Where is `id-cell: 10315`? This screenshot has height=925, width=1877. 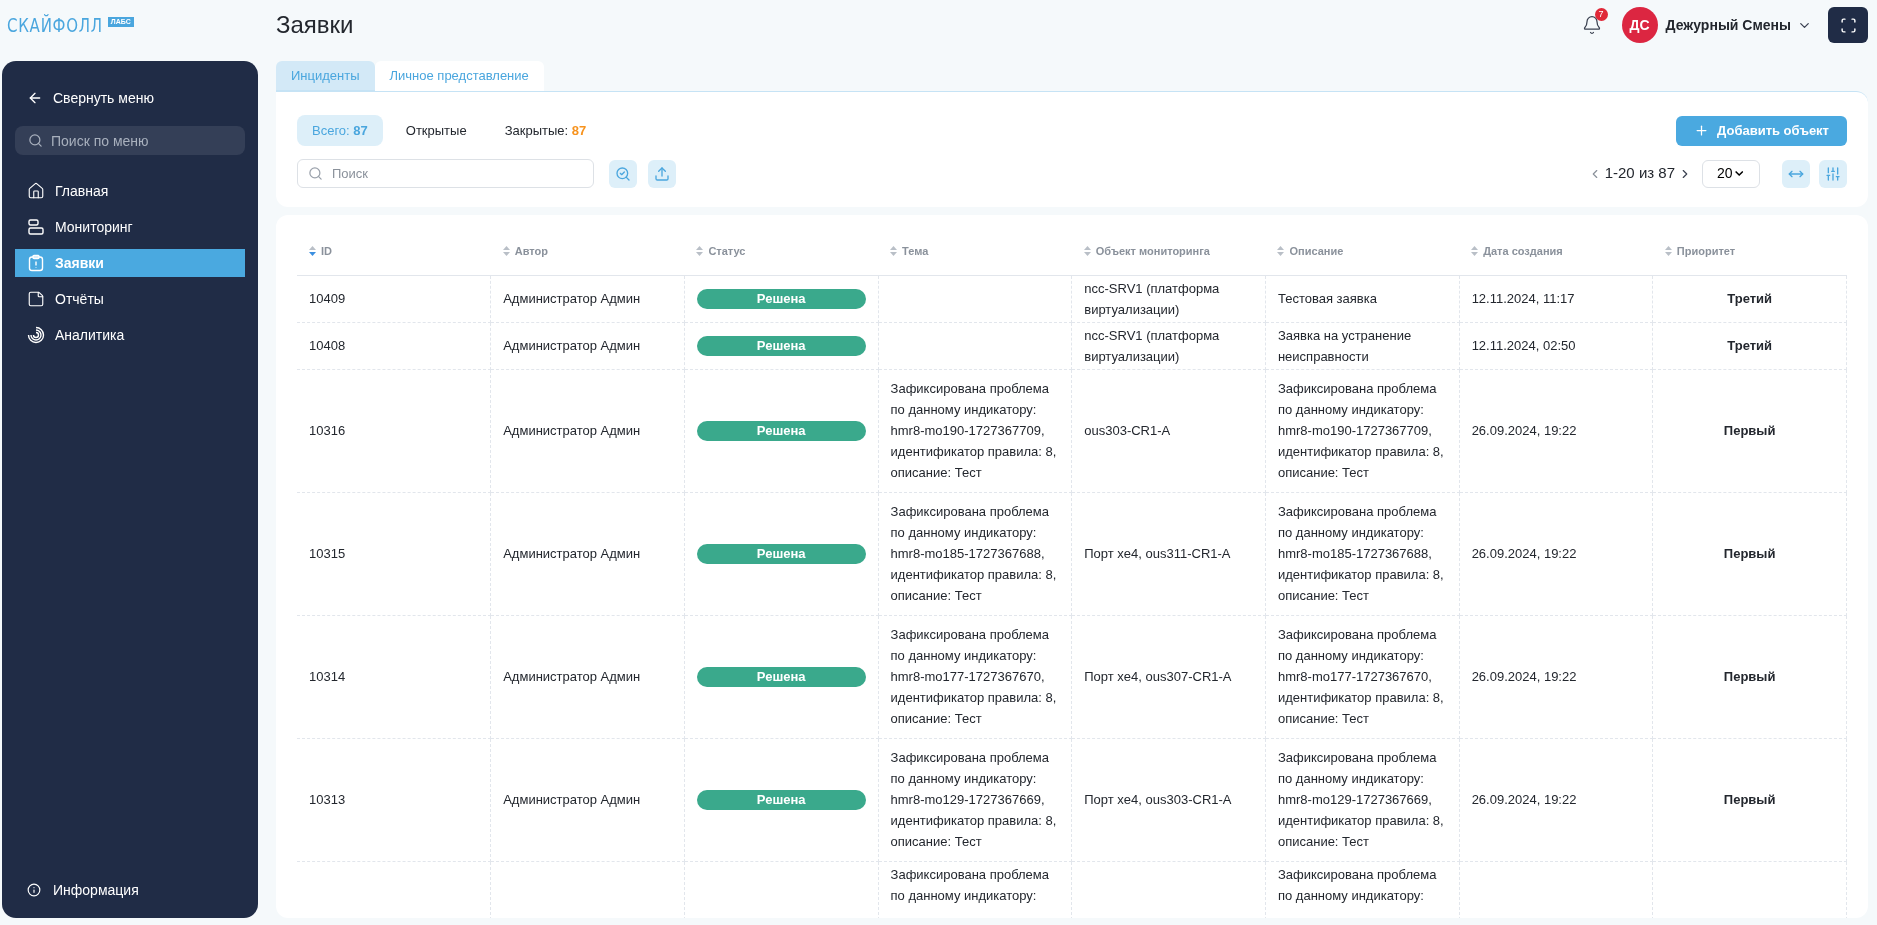
id-cell: 10315 is located at coordinates (394, 553).